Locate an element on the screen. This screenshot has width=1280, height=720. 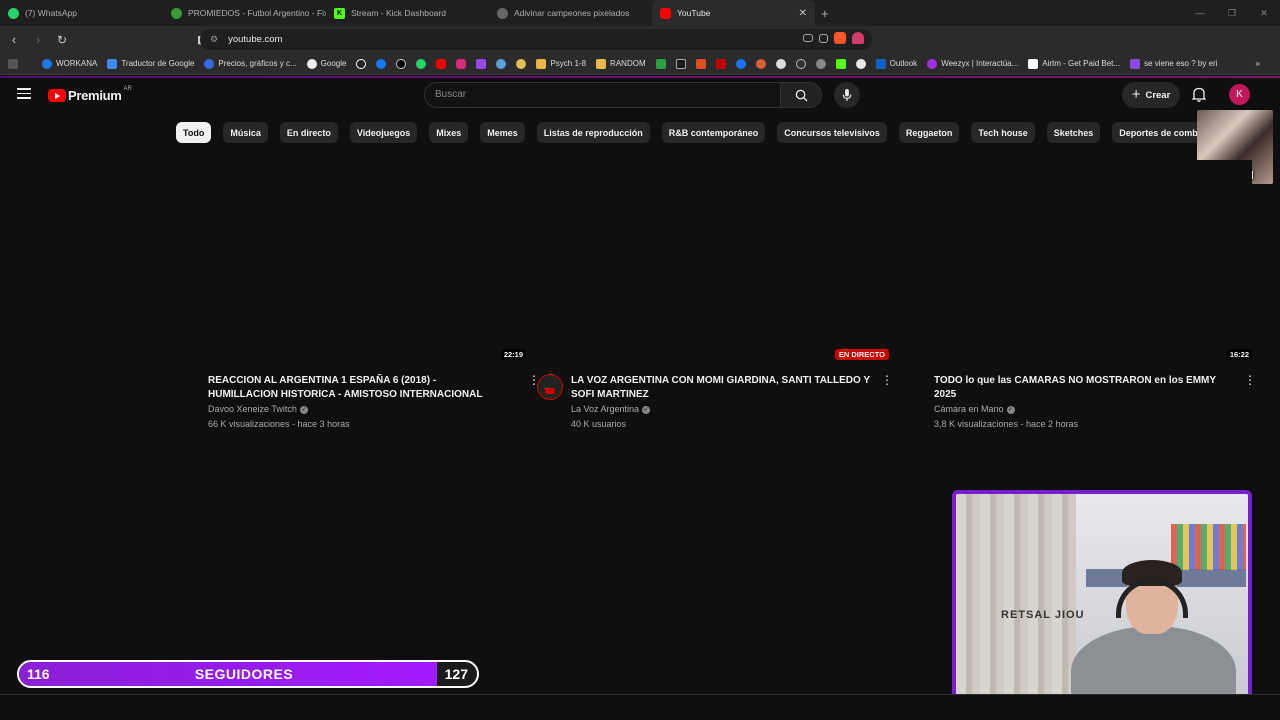
promiedos-icon is located at coordinates (176, 13).